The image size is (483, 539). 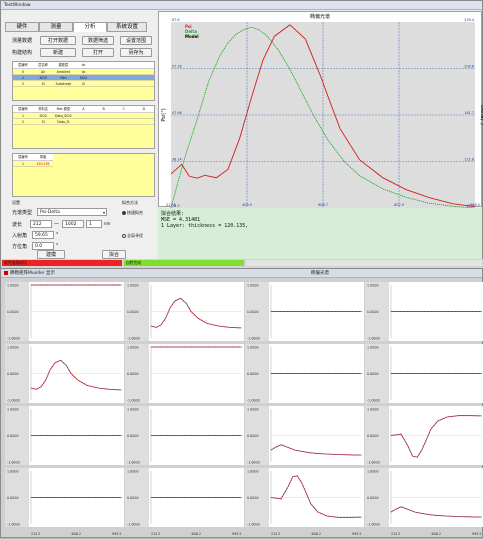 I want to click on y2-tick-label: 200.6, so click(x=469, y=67).